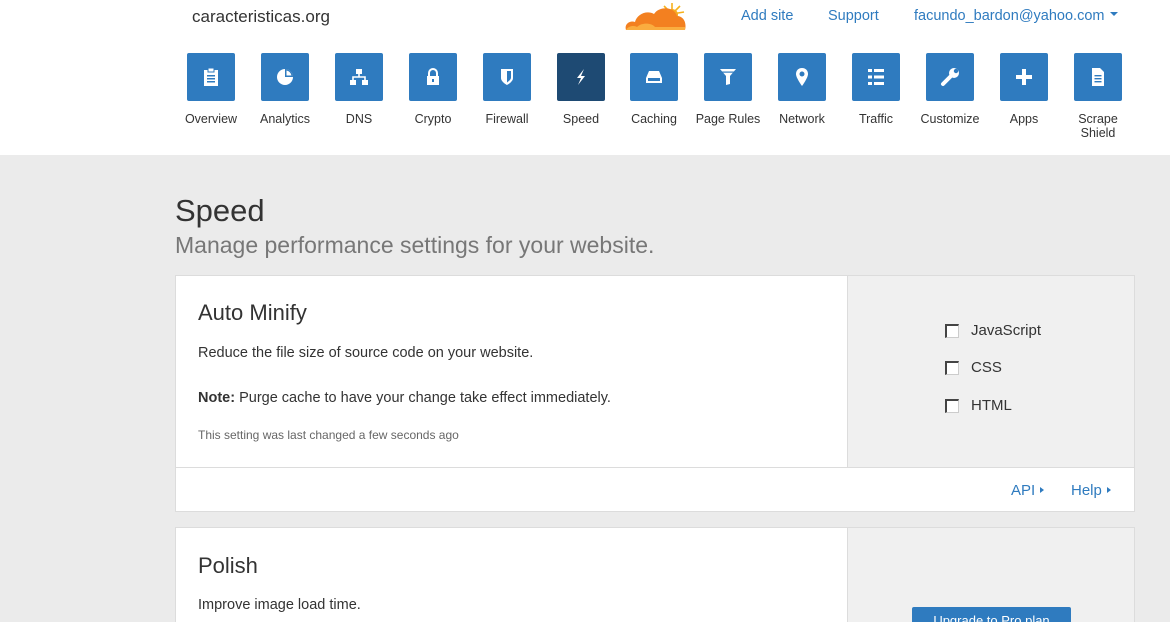 The image size is (1170, 622). I want to click on nav-item-speed: Speed, so click(581, 89).